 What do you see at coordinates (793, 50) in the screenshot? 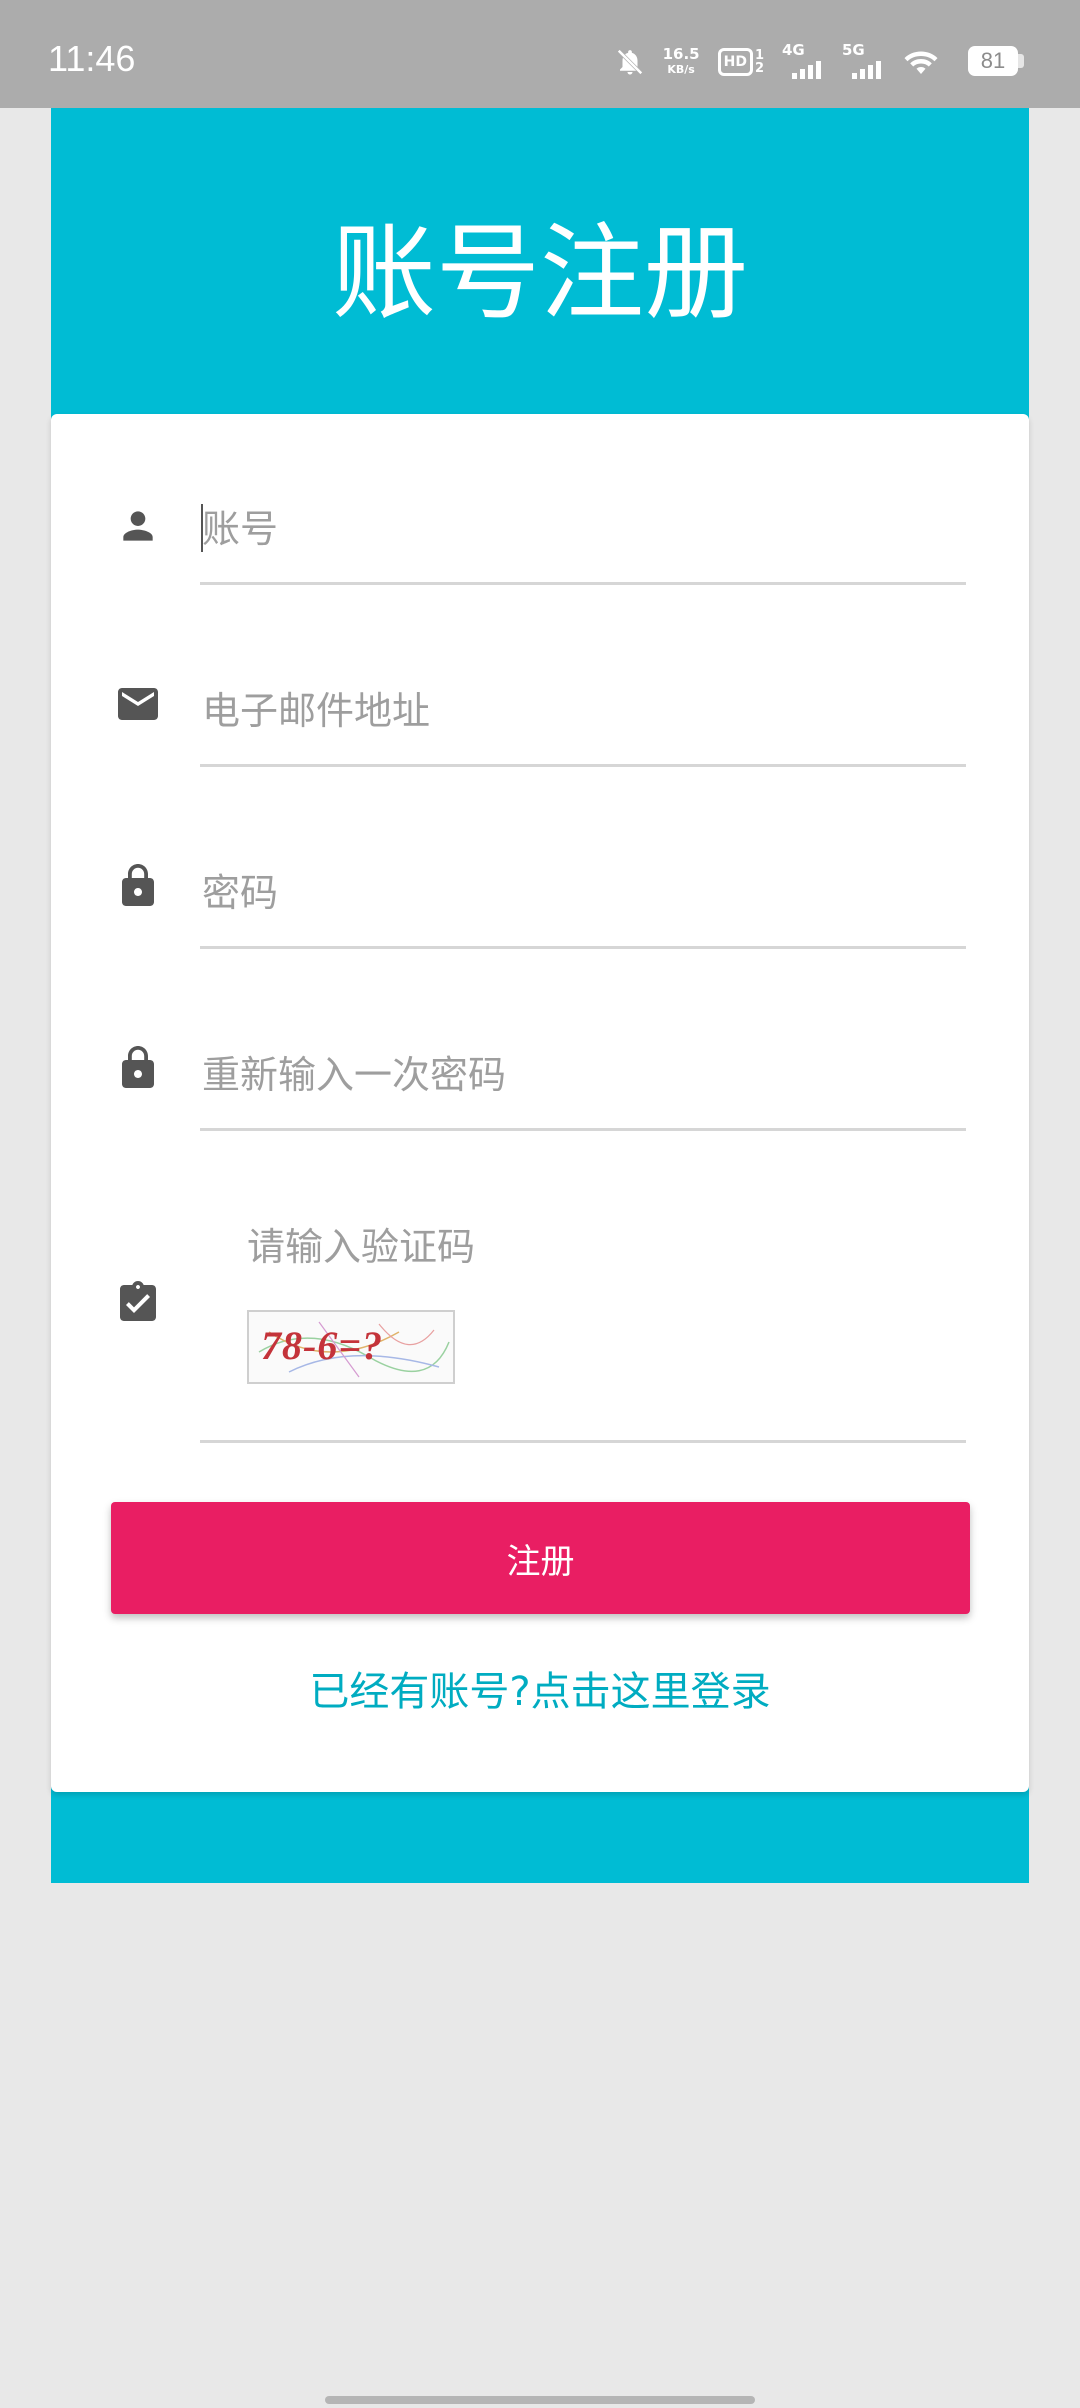
I see `signal-4g-label: 4G` at bounding box center [793, 50].